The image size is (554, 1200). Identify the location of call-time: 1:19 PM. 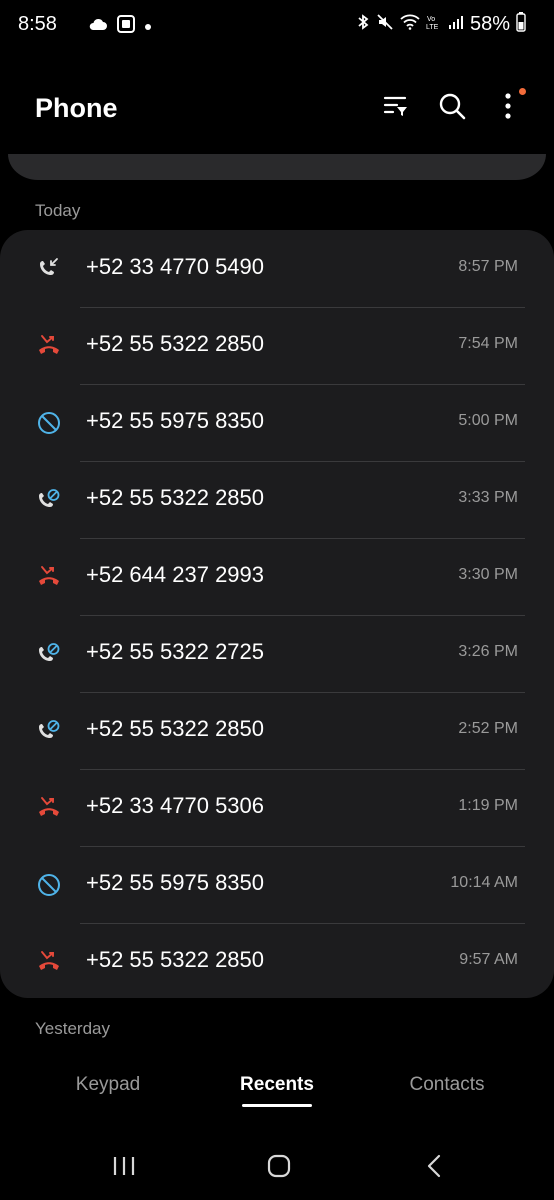
(488, 805).